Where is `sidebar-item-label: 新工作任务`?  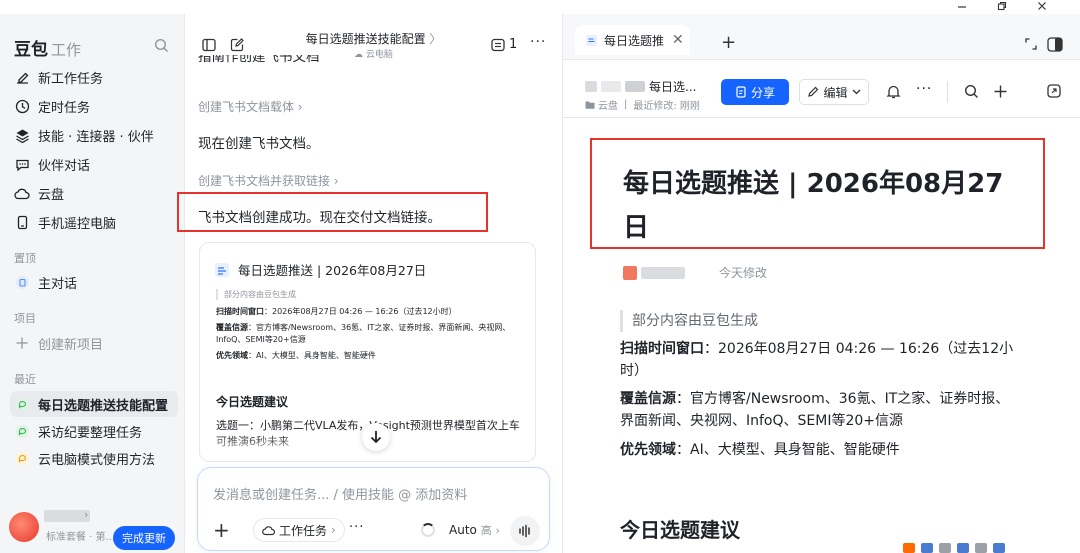 sidebar-item-label: 新工作任务 is located at coordinates (71, 79).